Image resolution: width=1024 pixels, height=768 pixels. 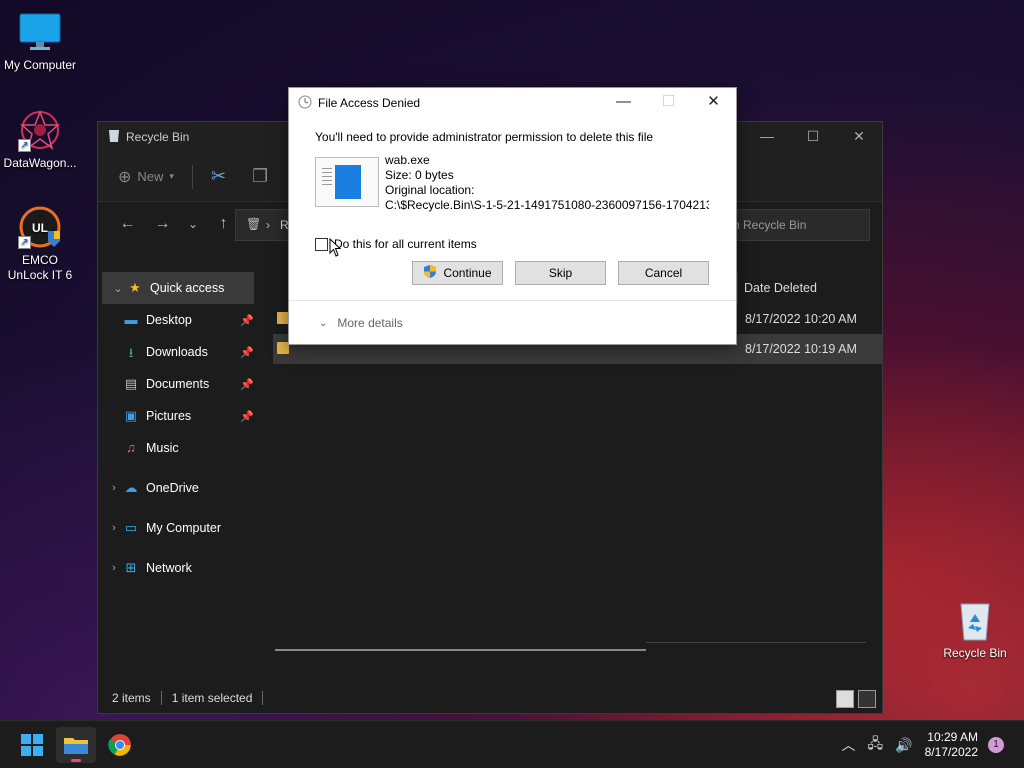 I want to click on chrome-icon, so click(x=119, y=745).